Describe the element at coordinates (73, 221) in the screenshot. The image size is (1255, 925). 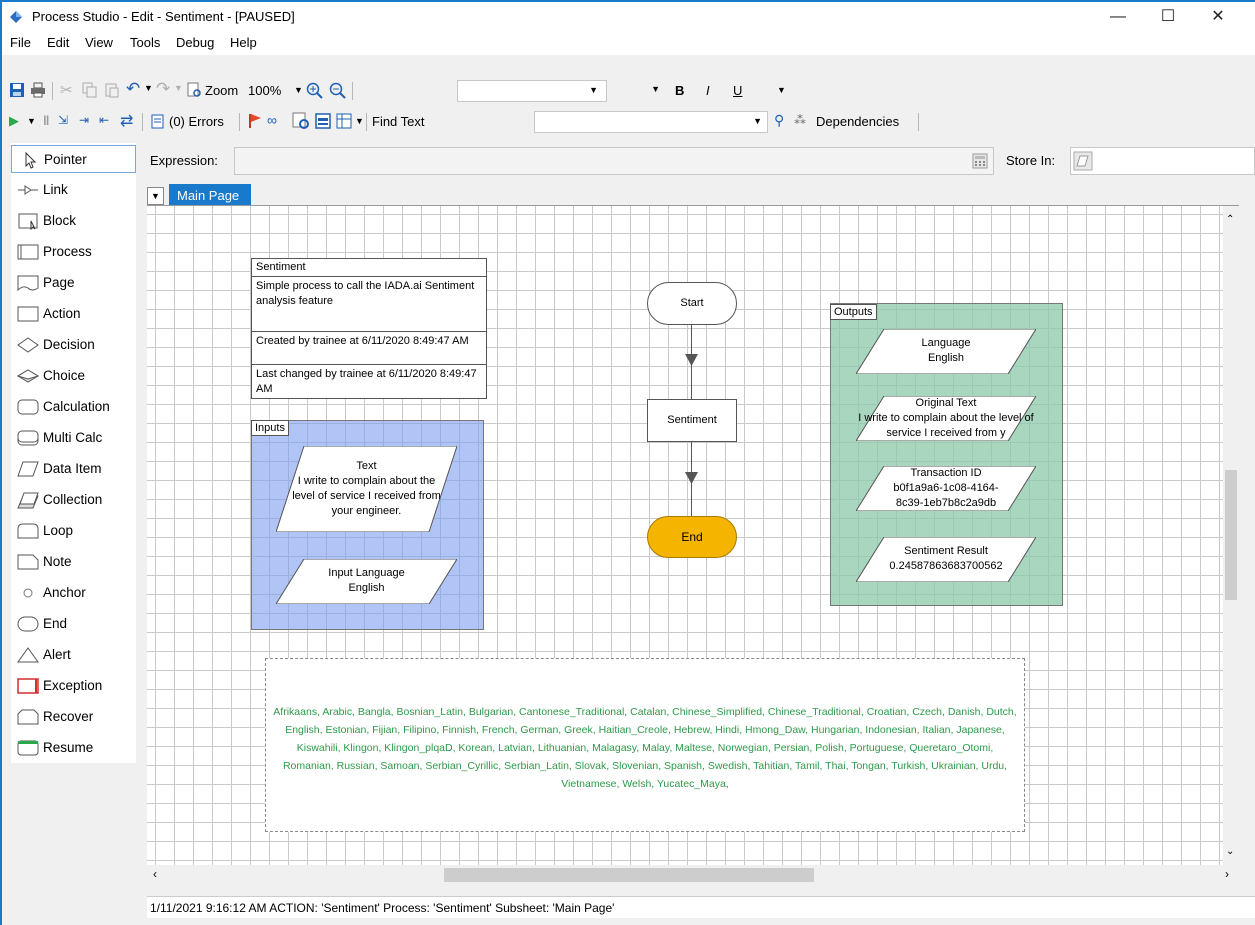
I see `tool-block: Block` at that location.